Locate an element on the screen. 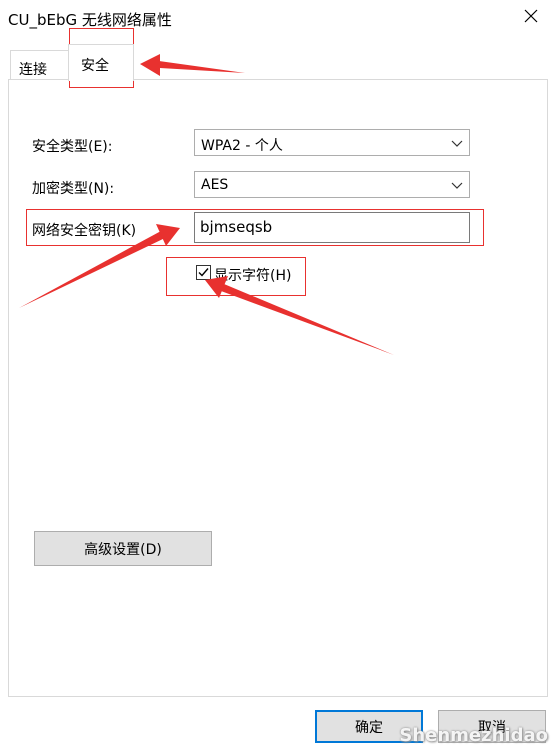 This screenshot has height=748, width=554. watermark: Shenmezhidao is located at coordinates (473, 735).